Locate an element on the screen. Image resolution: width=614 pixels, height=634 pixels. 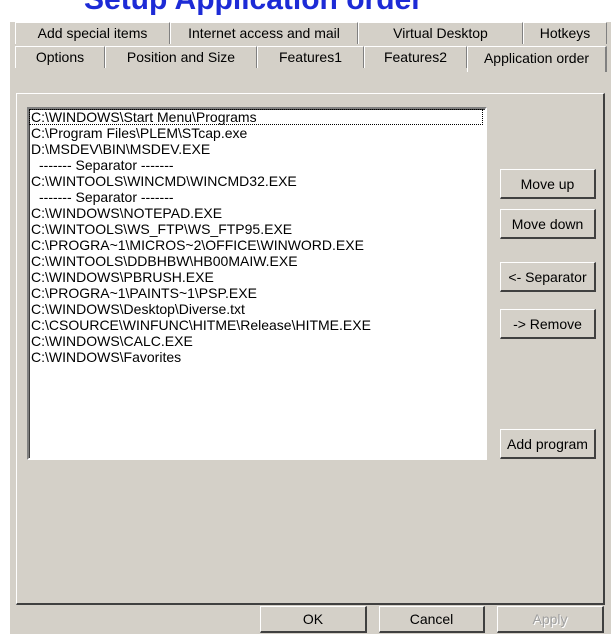
list-item: C:\WINTOOLS\WS_FTP\WS_FTP95.EXE is located at coordinates (257, 229).